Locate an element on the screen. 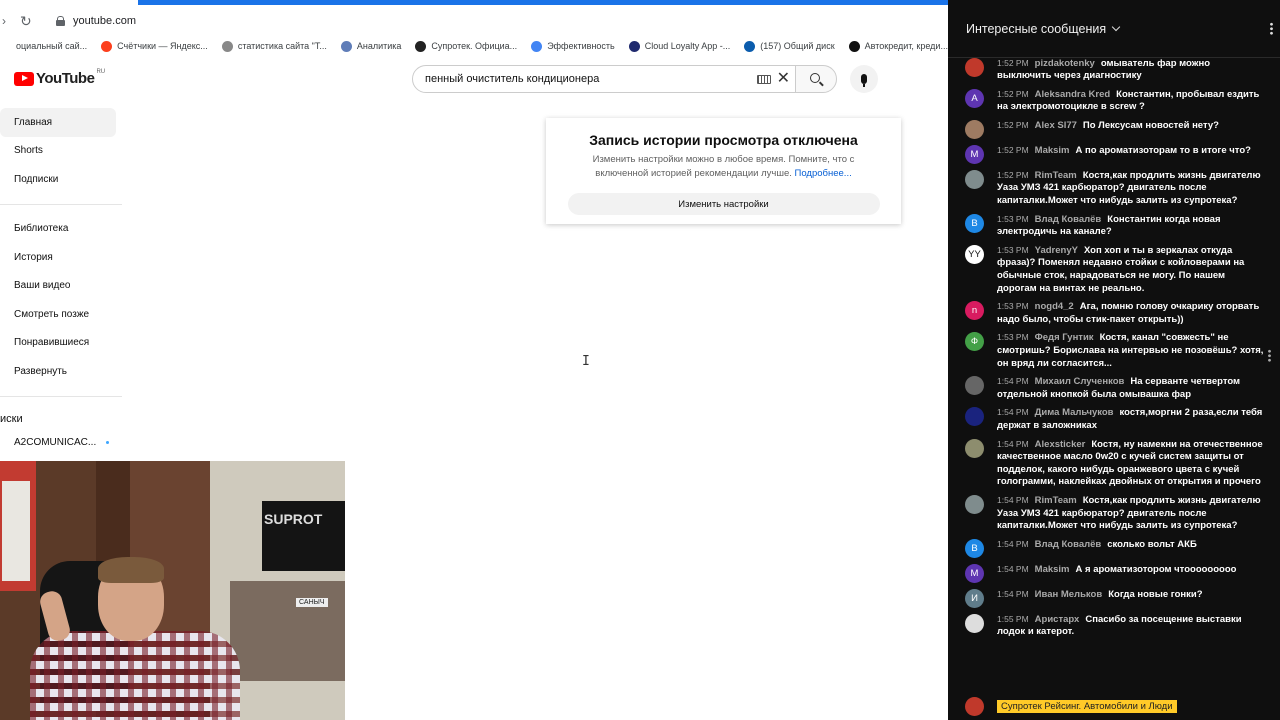  author-name: Alexsticker is located at coordinates (1060, 444).